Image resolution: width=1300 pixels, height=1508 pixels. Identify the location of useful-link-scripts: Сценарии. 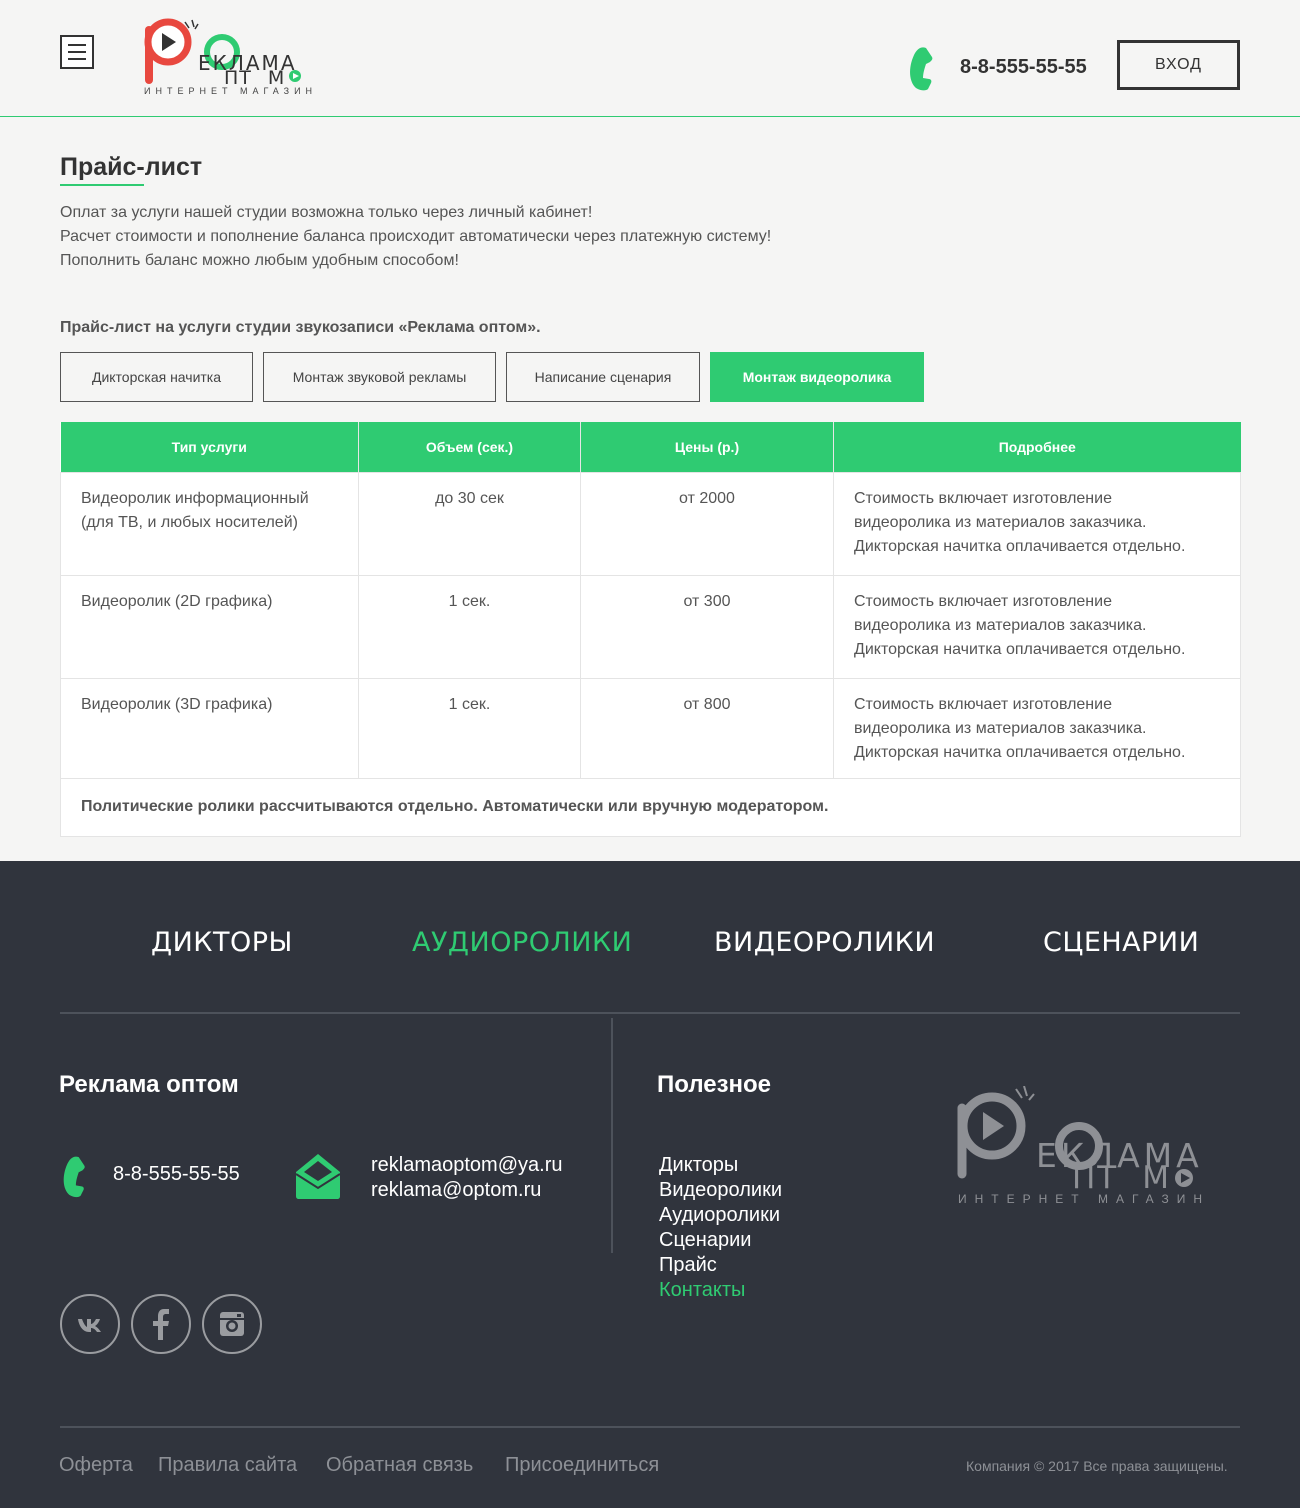
(720, 1240).